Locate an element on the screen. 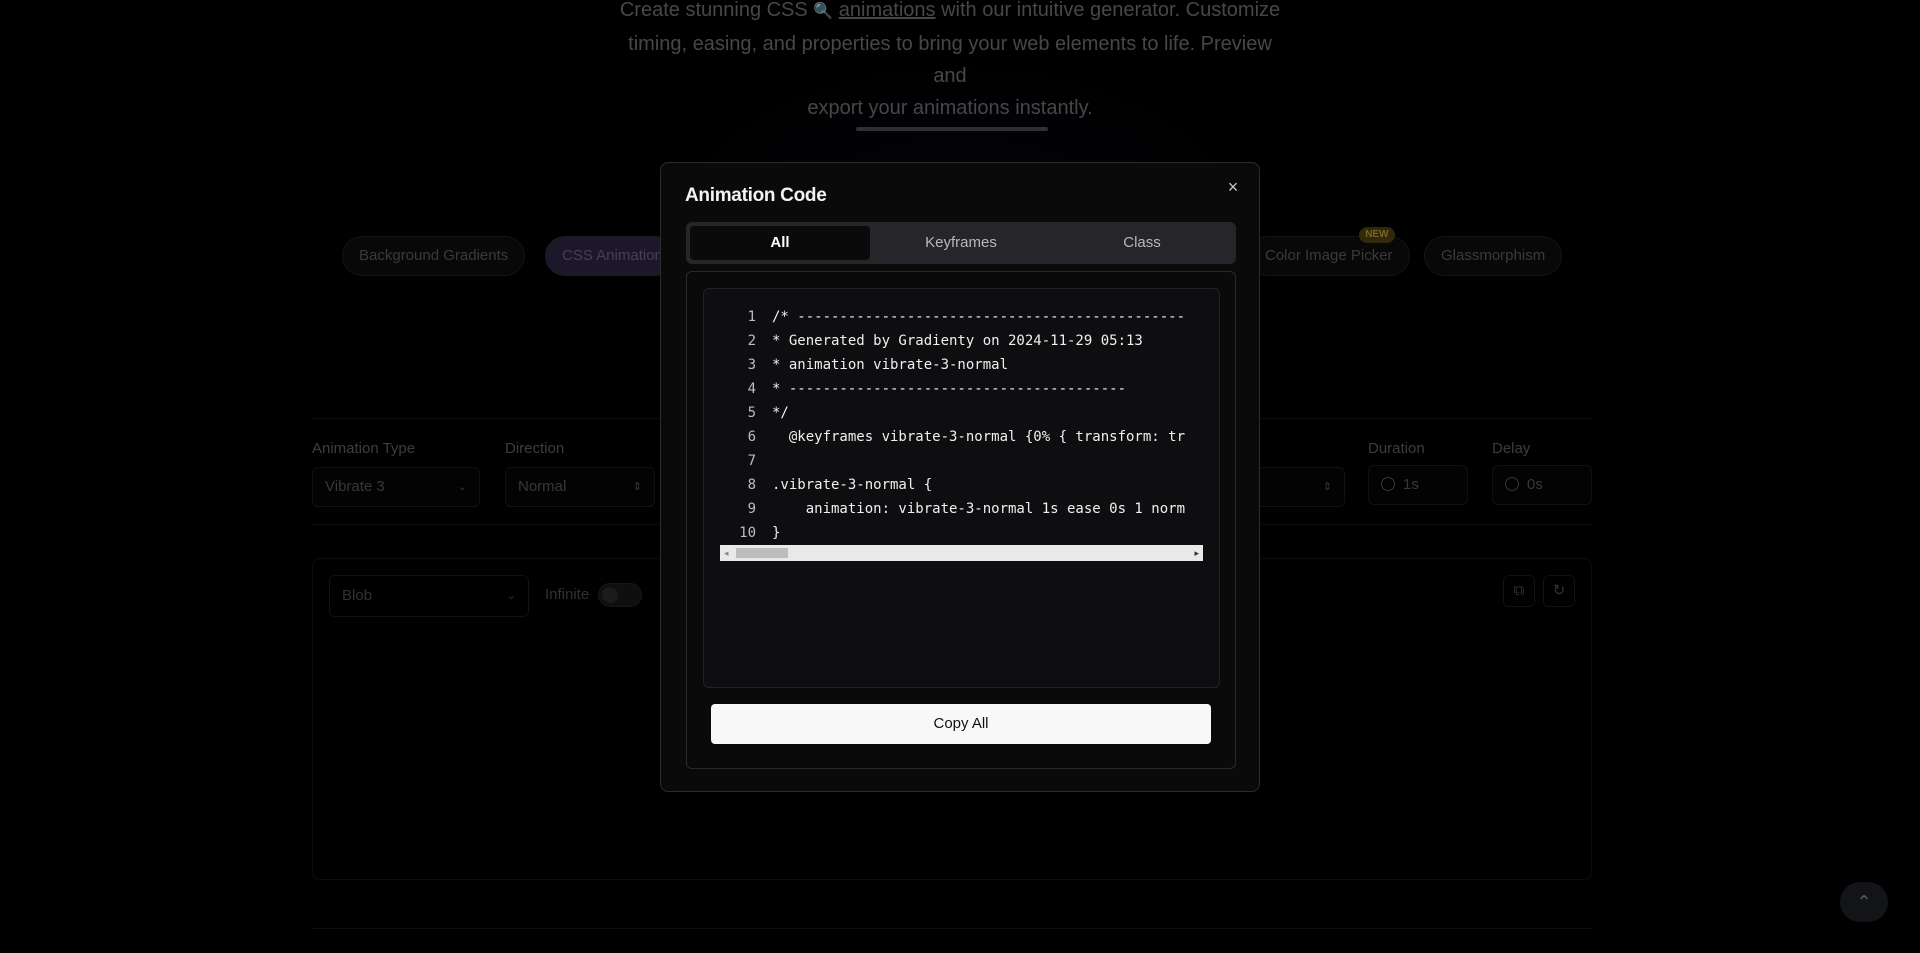  line-number: 6 is located at coordinates (751, 437).